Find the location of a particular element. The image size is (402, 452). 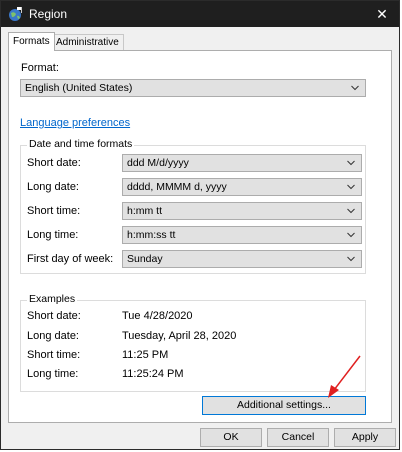

tab-administrative: Administrative is located at coordinates (87, 42).